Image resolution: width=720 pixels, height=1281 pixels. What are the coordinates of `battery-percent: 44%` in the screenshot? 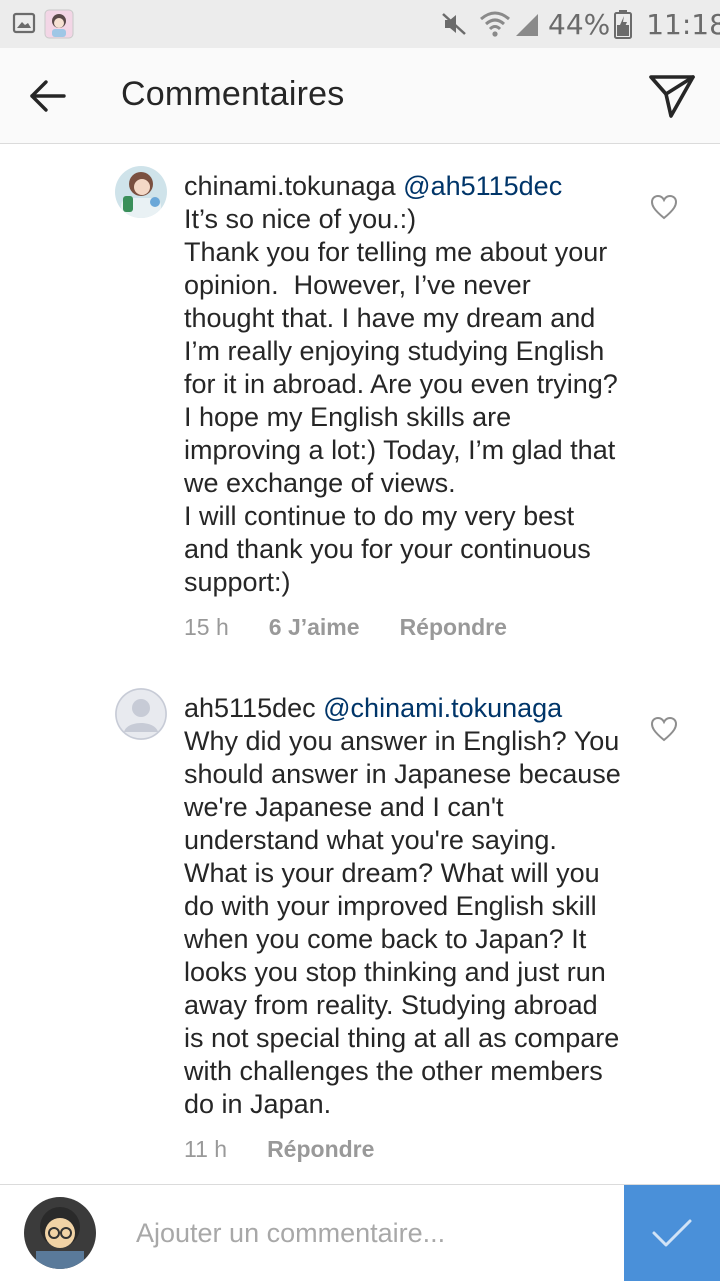 It's located at (579, 24).